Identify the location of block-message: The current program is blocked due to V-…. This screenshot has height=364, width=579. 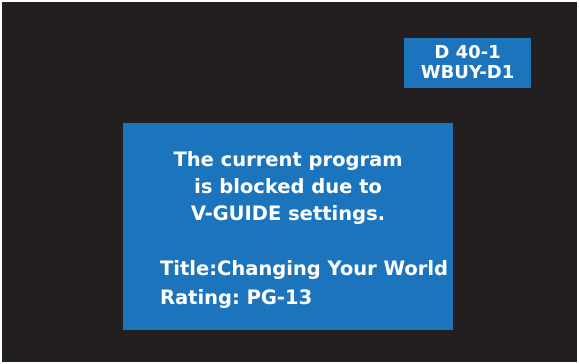
(288, 186).